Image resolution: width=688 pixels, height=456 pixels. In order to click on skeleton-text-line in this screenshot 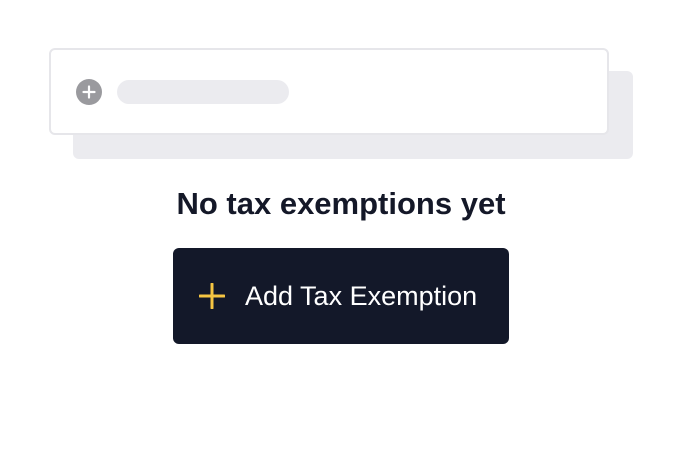, I will do `click(203, 92)`.